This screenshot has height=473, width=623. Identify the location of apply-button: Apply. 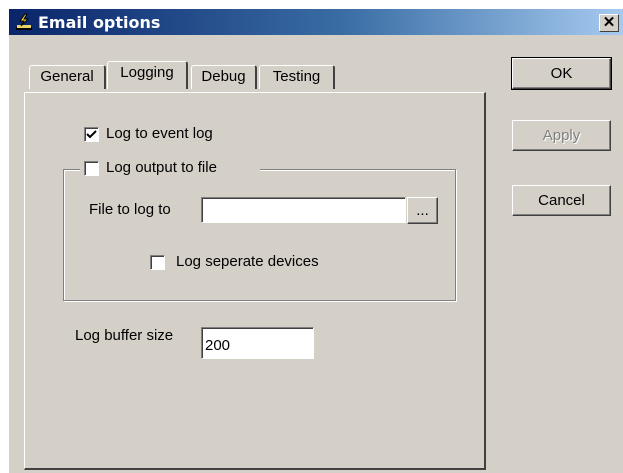
(561, 135).